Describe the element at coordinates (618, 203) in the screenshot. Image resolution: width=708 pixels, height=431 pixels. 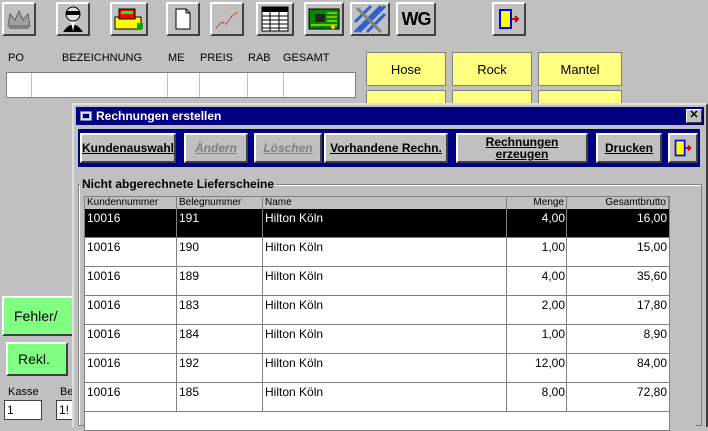
I see `col-gesamtbrutto: Gesamtbrutto` at that location.